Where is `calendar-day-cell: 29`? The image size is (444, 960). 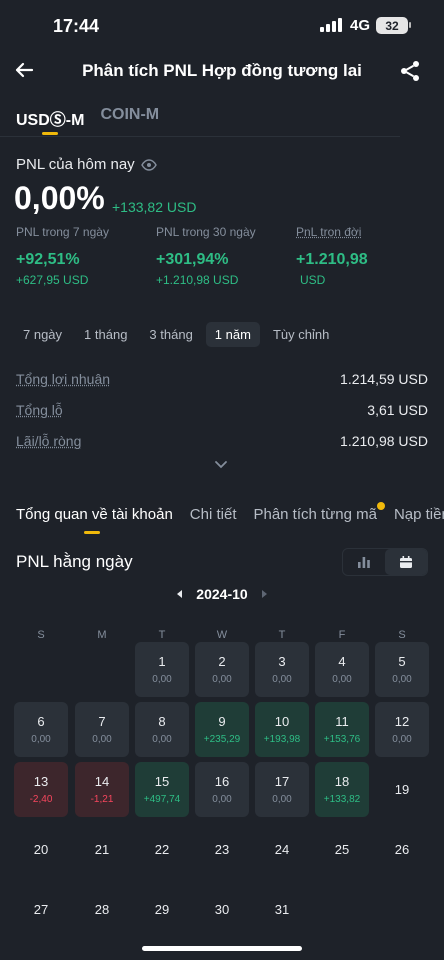
calendar-day-cell: 29 is located at coordinates (162, 909).